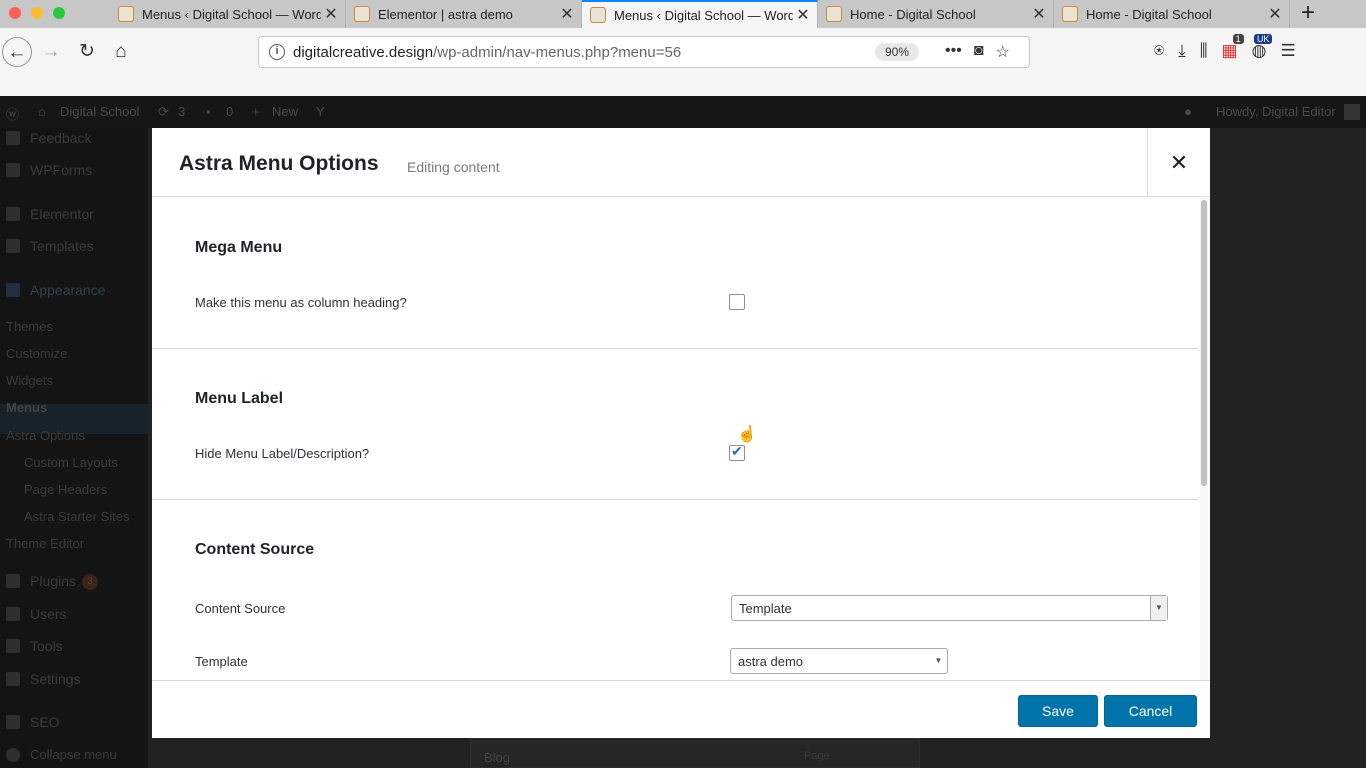 Image resolution: width=1366 pixels, height=768 pixels. What do you see at coordinates (13, 290) in the screenshot?
I see `paintbrush-icon` at bounding box center [13, 290].